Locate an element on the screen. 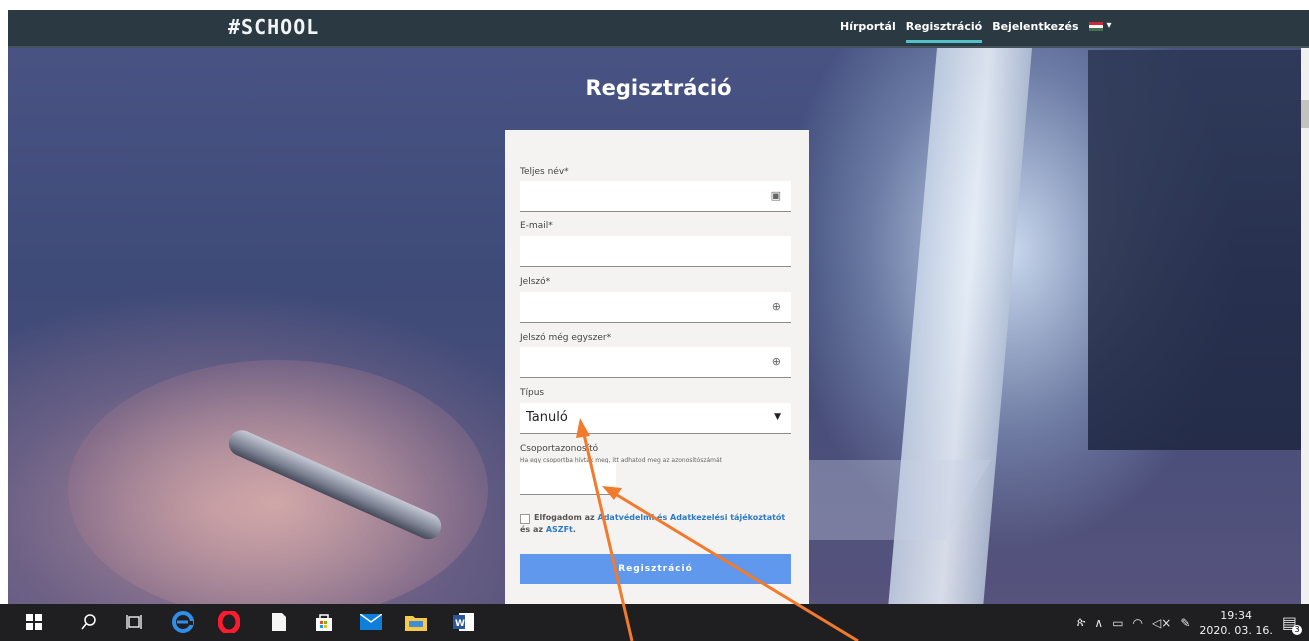 The image size is (1309, 641). school-logo: #SCHOOL is located at coordinates (273, 27).